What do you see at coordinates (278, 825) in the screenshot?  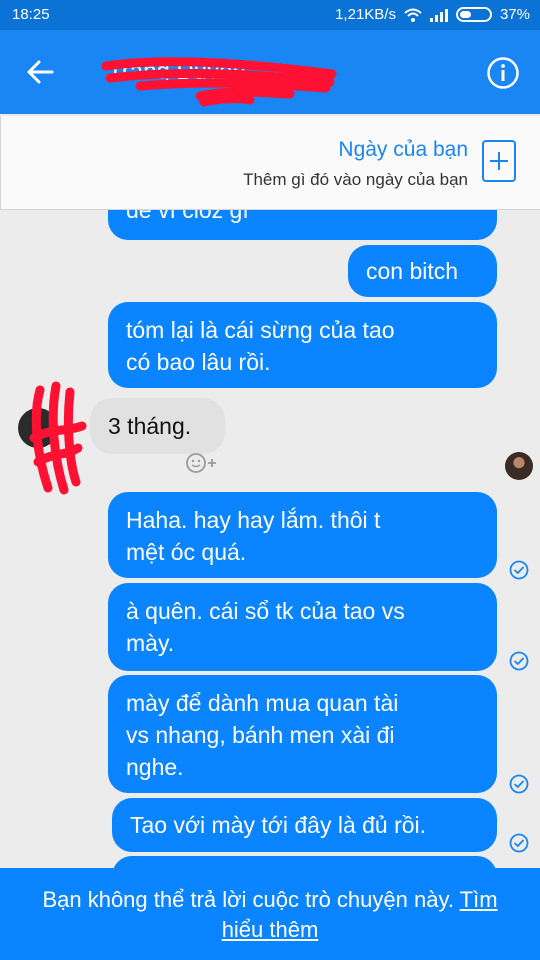 I see `message-text: Tao với mày tới đây là đủ rồi.` at bounding box center [278, 825].